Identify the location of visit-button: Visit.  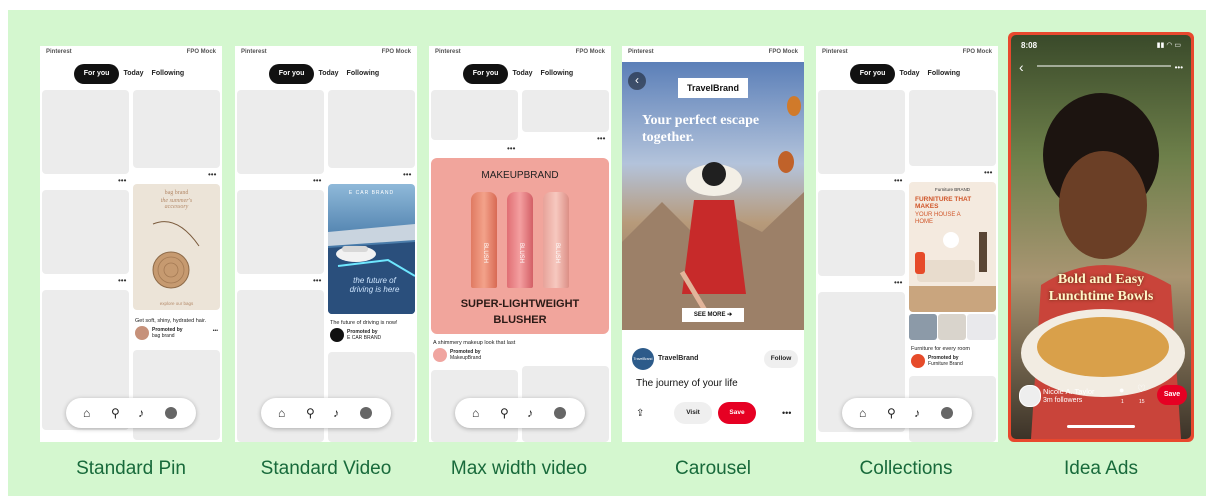
(693, 413).